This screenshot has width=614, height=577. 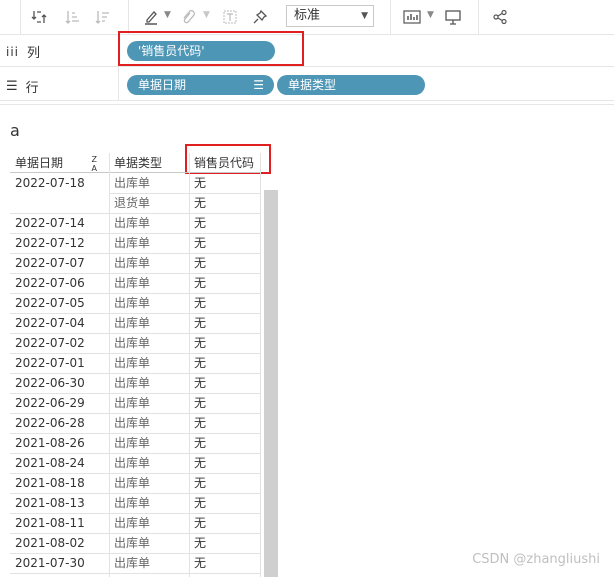 What do you see at coordinates (59, 223) in the screenshot?
I see `cell-document-date: 2022-07-14` at bounding box center [59, 223].